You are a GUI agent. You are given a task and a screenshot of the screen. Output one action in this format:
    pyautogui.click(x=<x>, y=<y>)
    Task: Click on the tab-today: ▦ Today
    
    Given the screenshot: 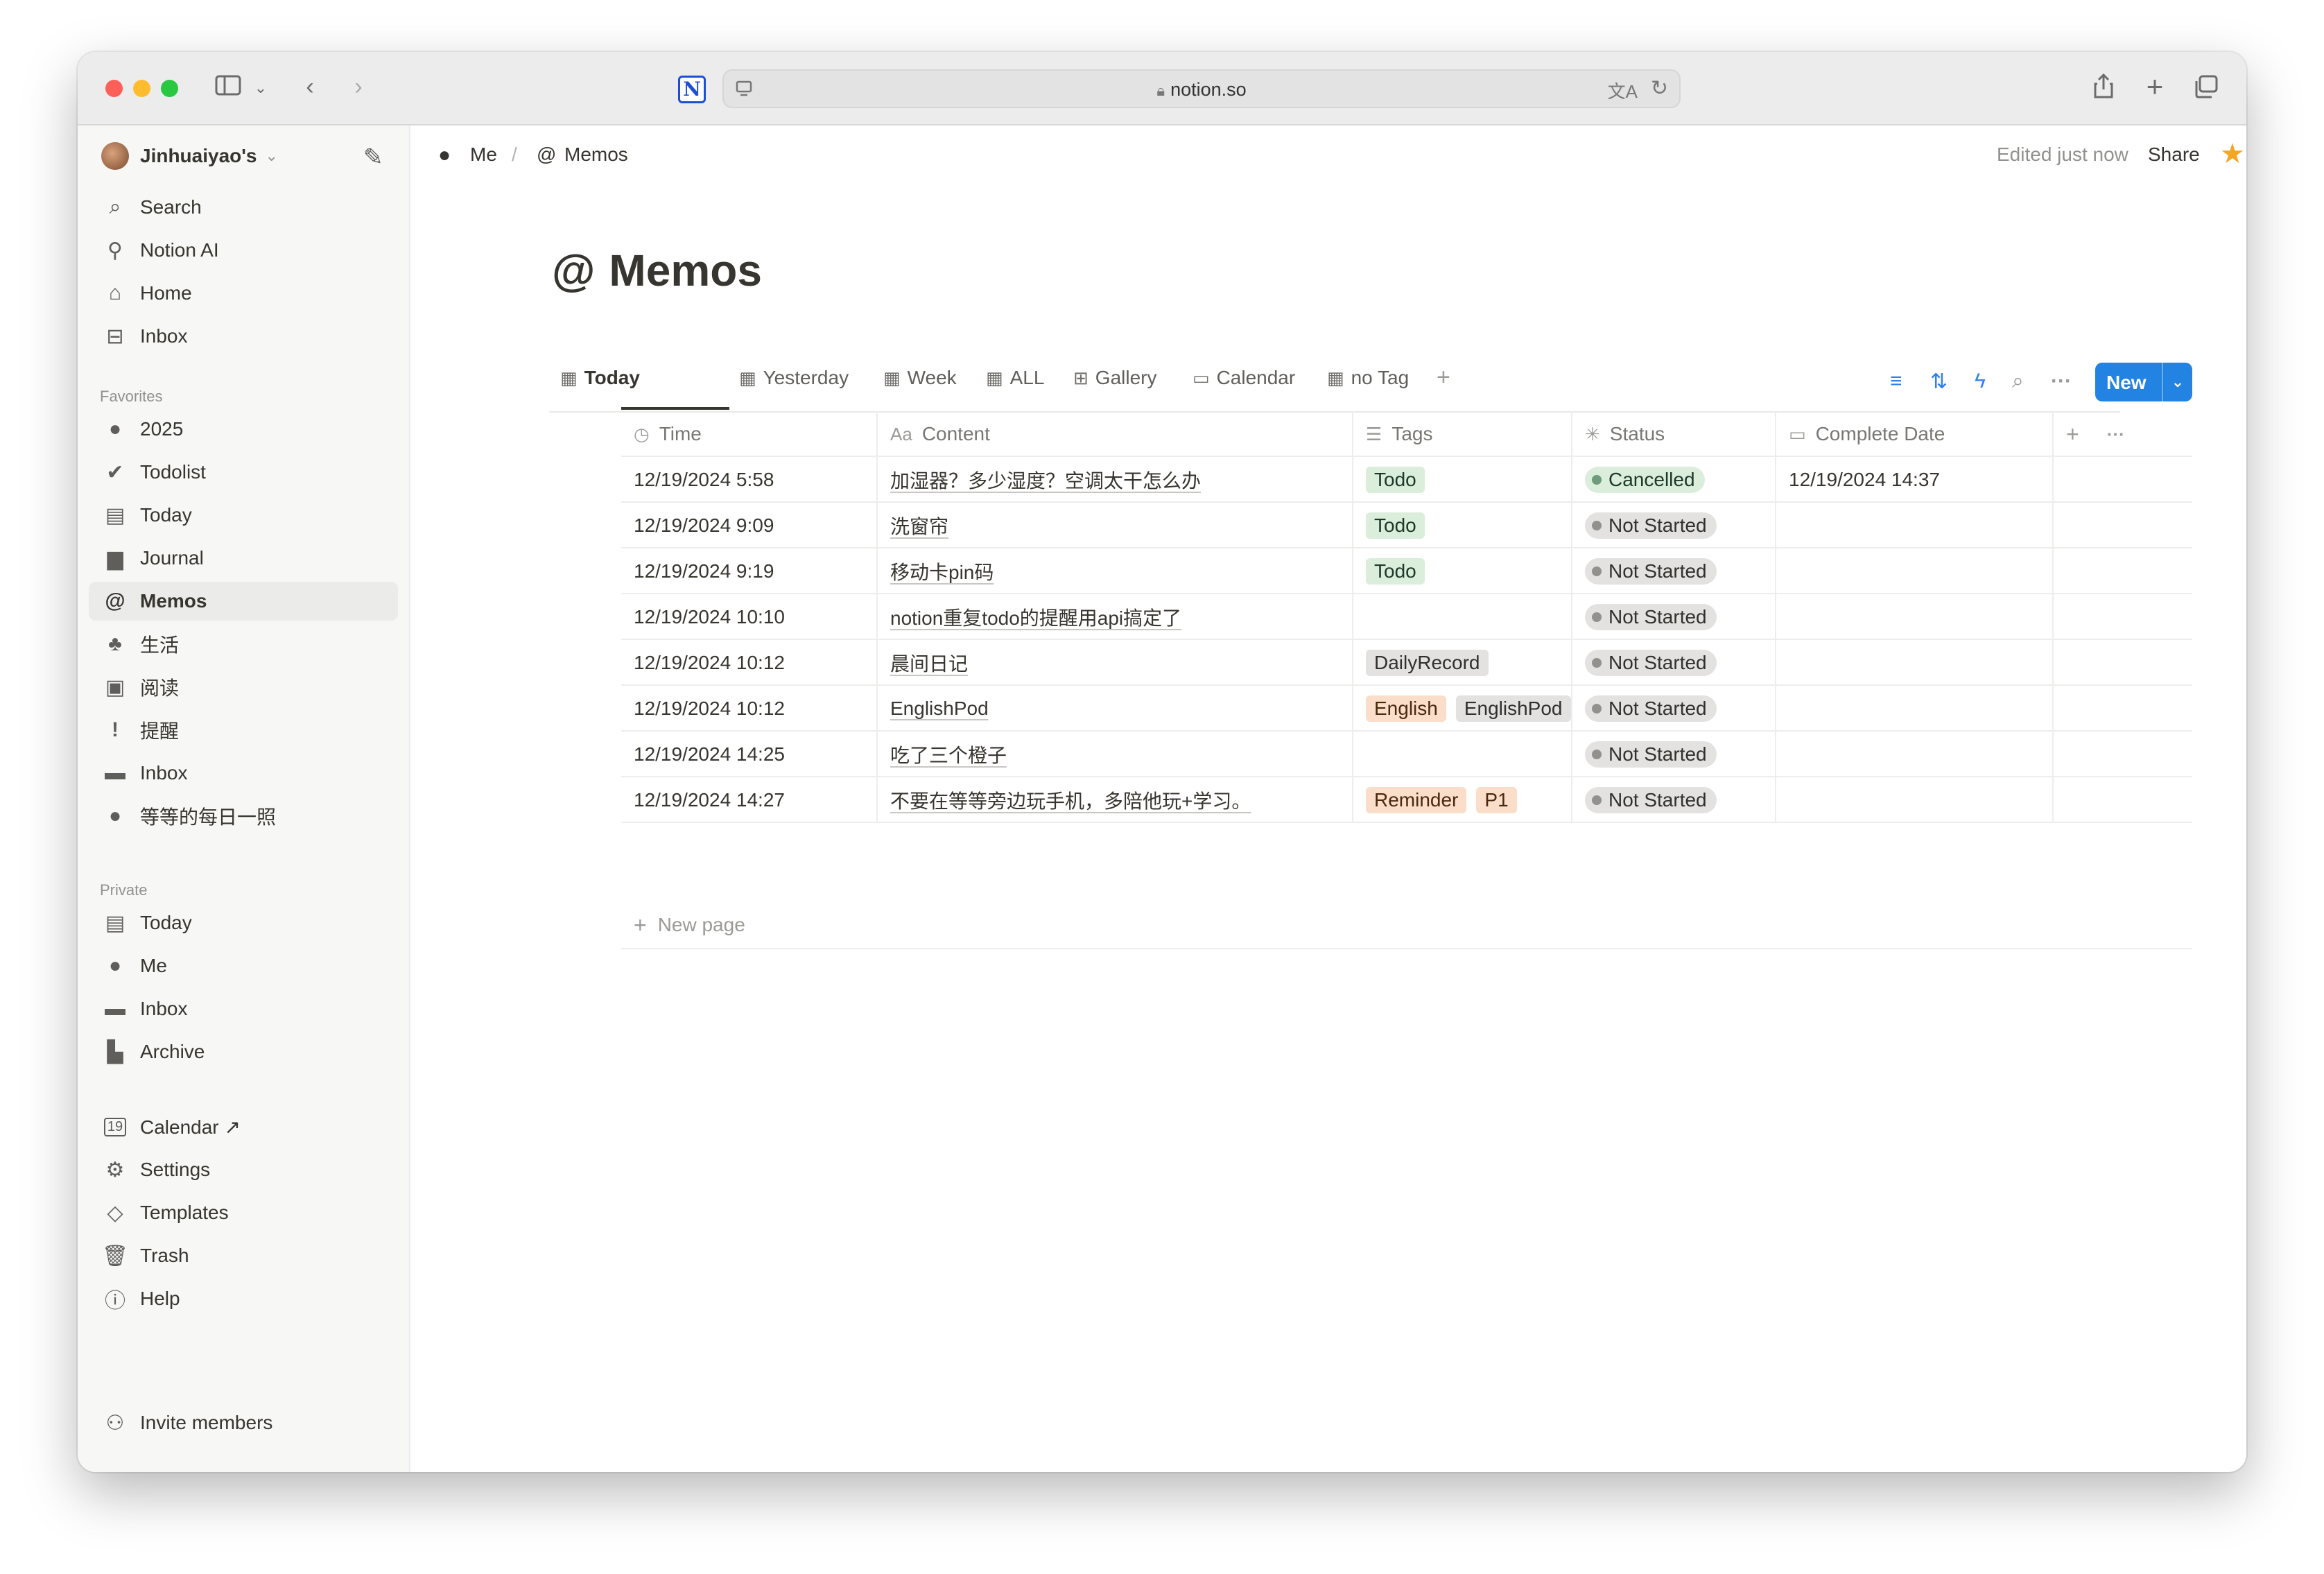 What is the action you would take?
    pyautogui.click(x=600, y=378)
    